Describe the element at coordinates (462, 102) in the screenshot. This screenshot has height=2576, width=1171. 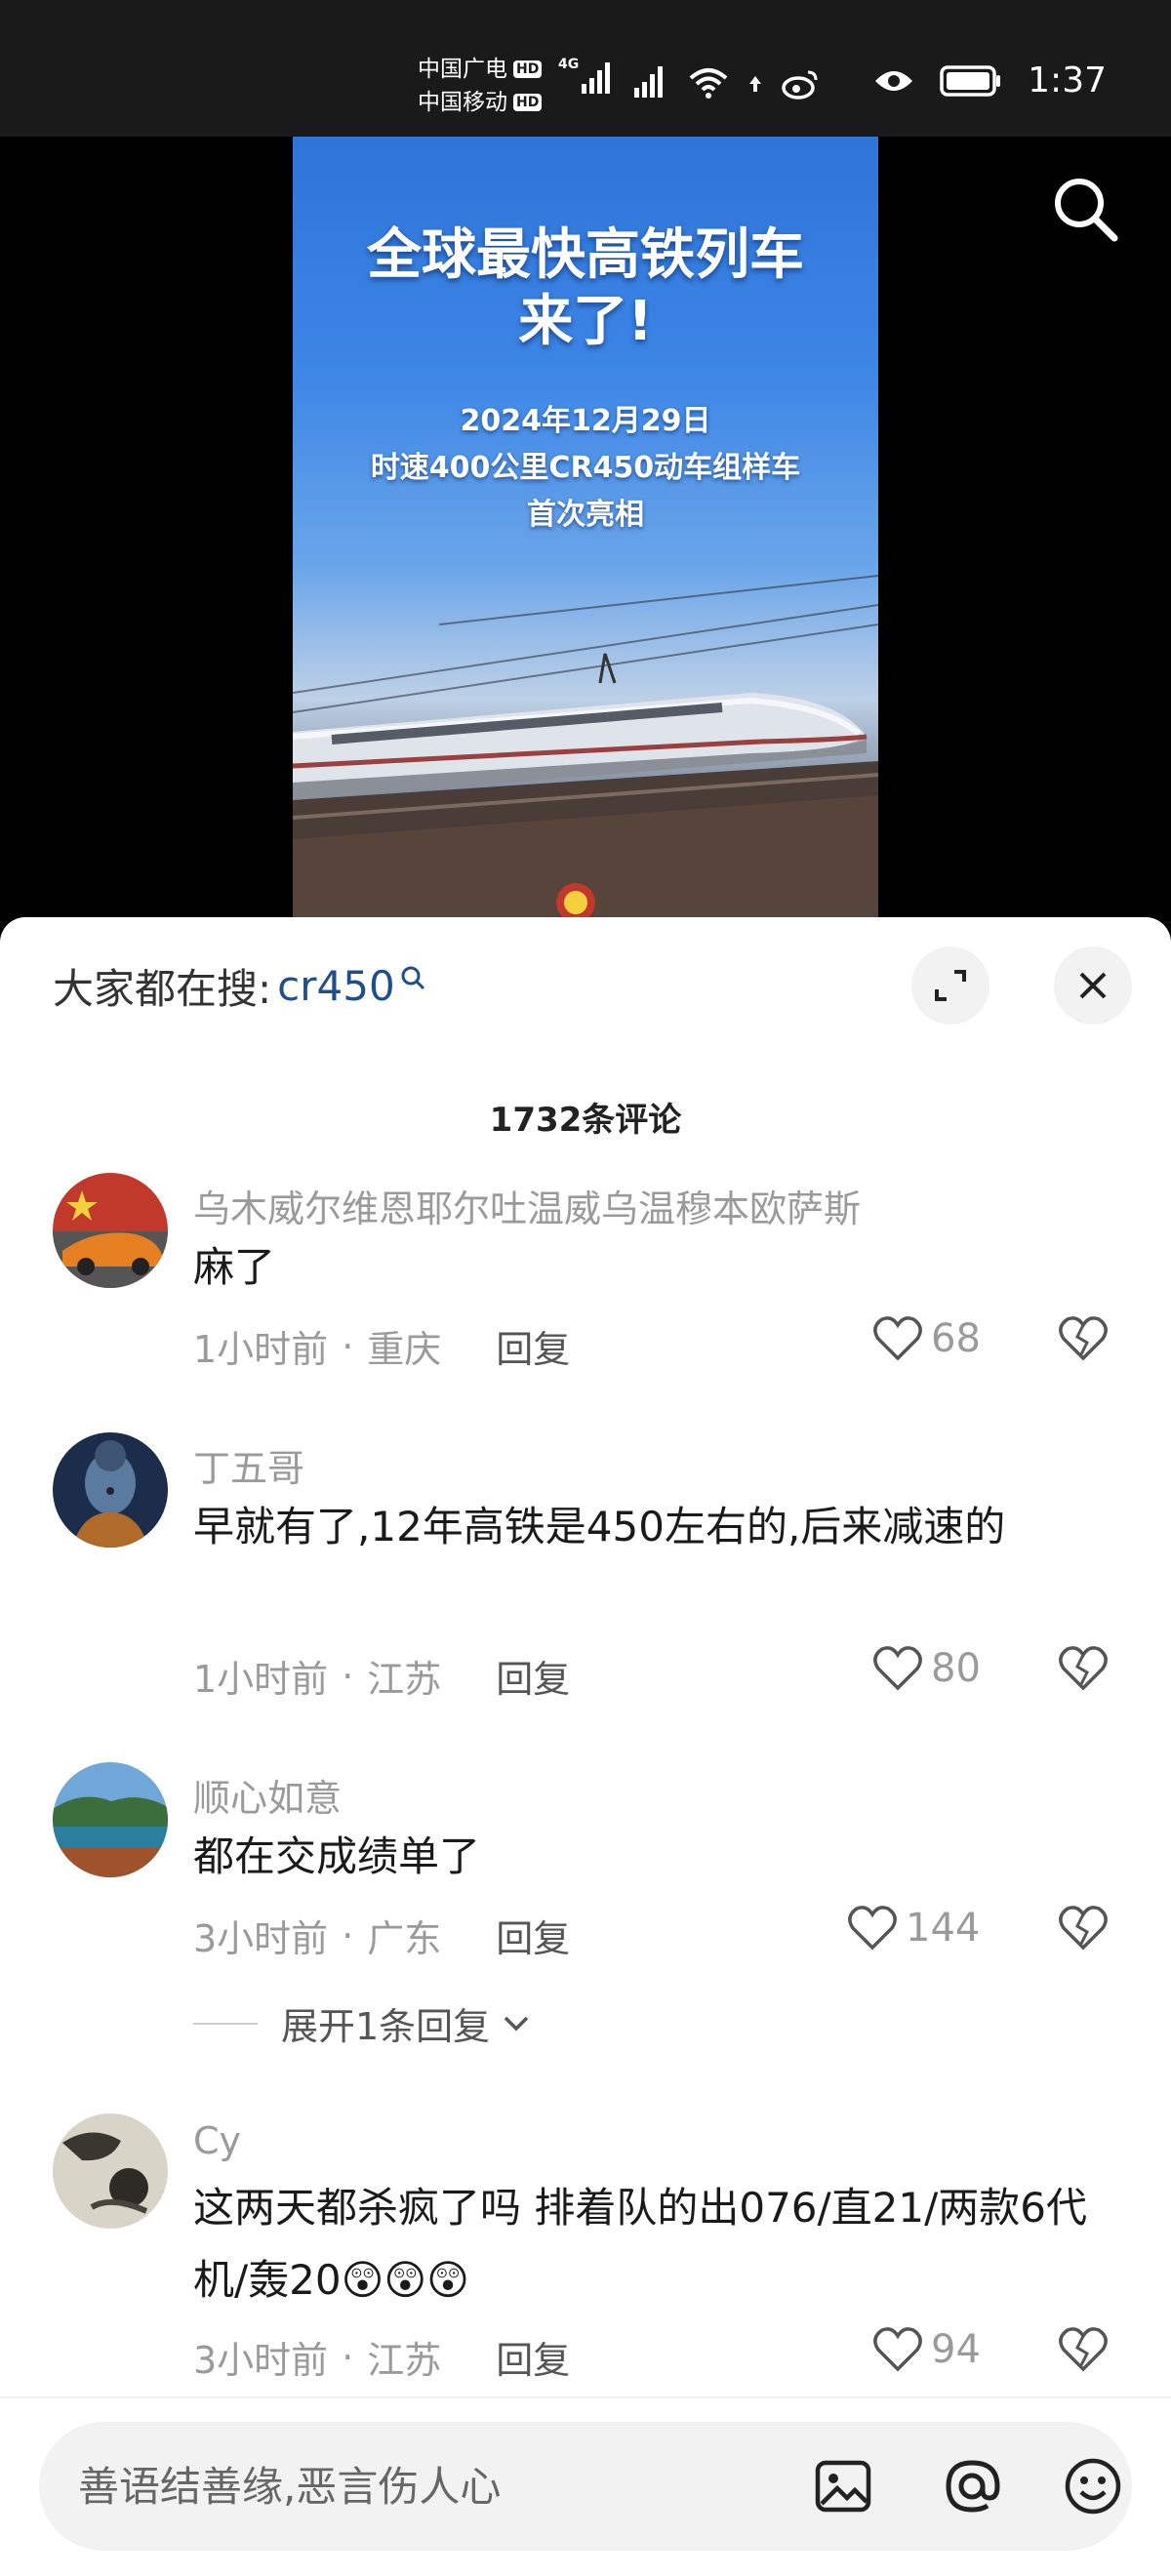
I see `carrier-name-2: 中国移动` at that location.